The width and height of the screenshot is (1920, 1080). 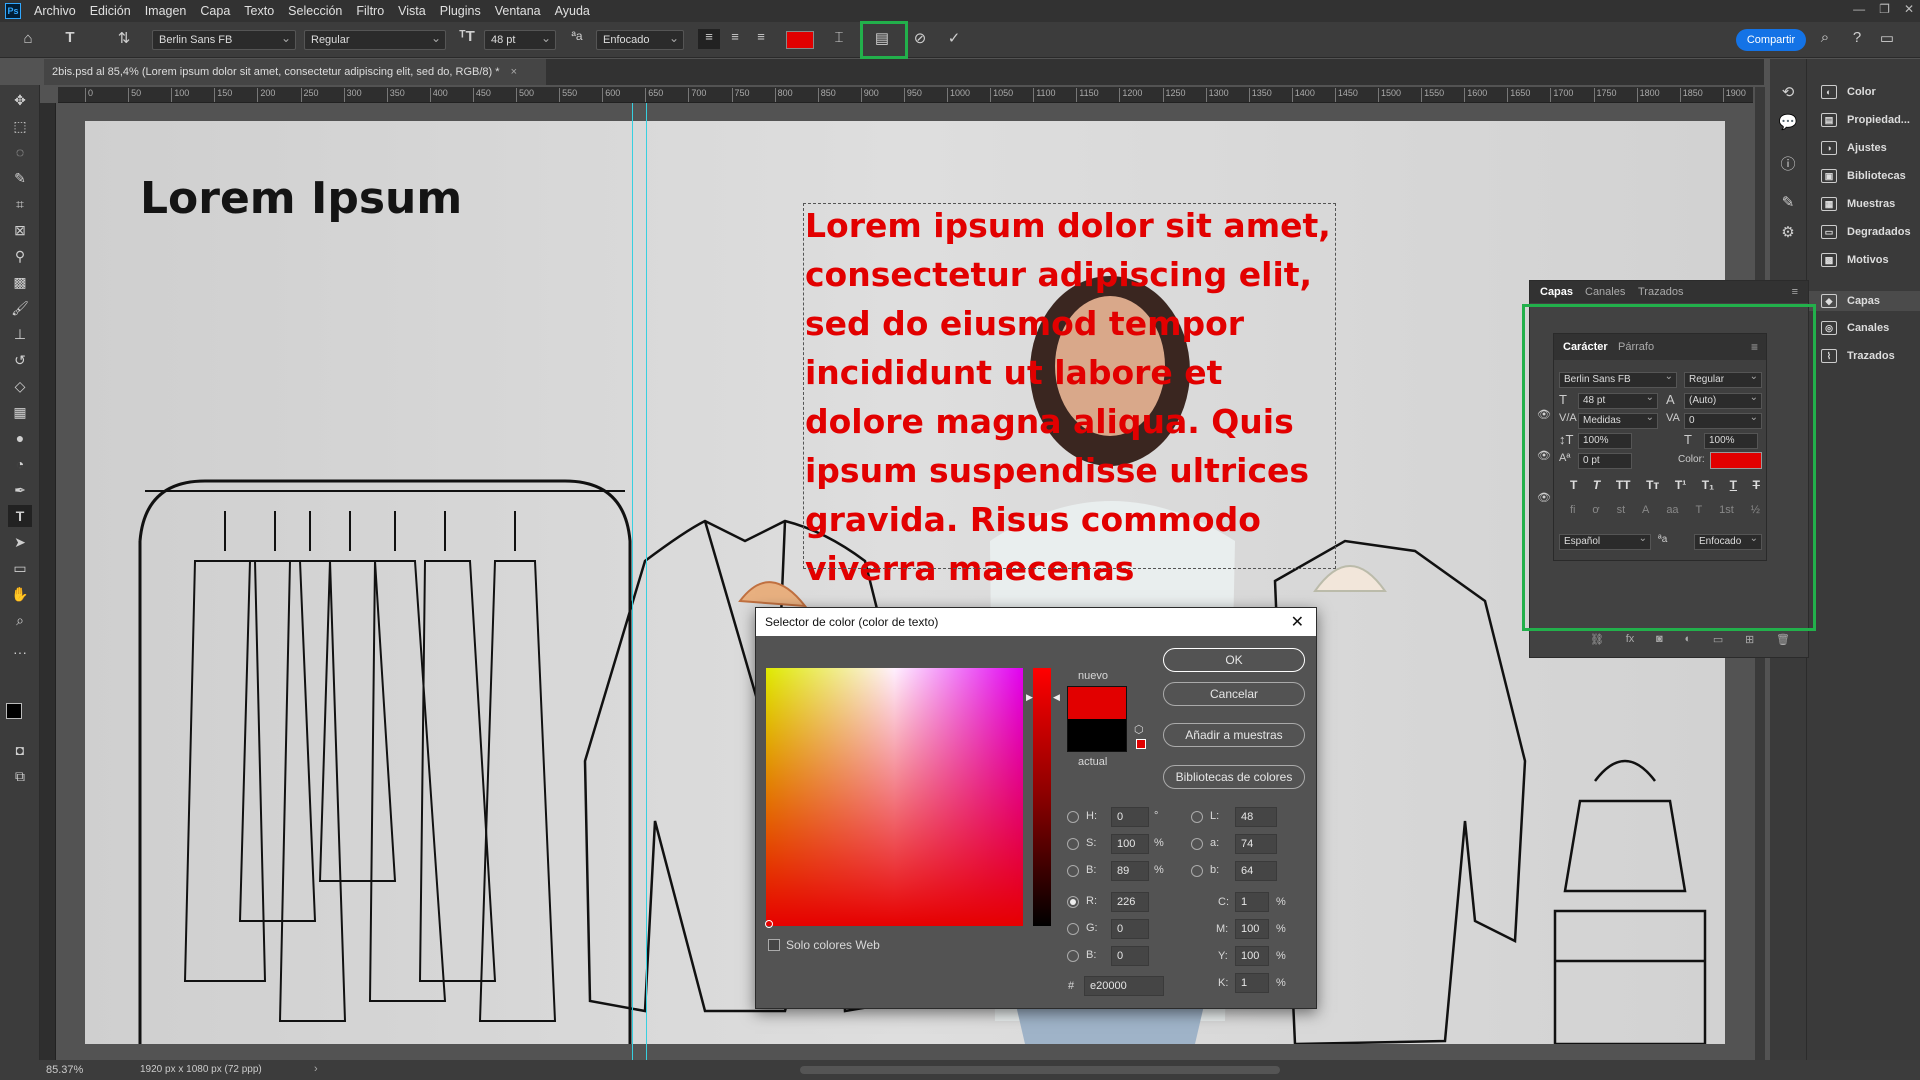 What do you see at coordinates (201, 1069) in the screenshot?
I see `document-size: 1920 px x 1080 px (72 ppp)` at bounding box center [201, 1069].